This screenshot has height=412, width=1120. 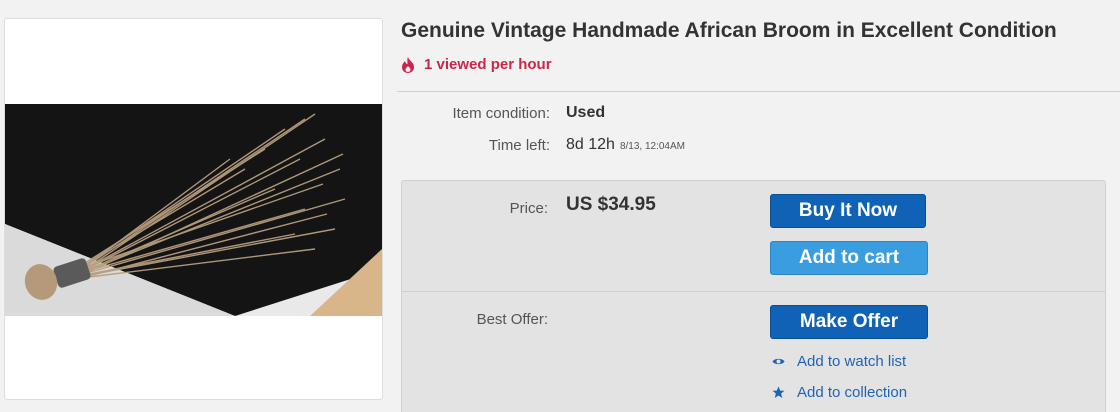 What do you see at coordinates (586, 112) in the screenshot?
I see `condition-value: Used` at bounding box center [586, 112].